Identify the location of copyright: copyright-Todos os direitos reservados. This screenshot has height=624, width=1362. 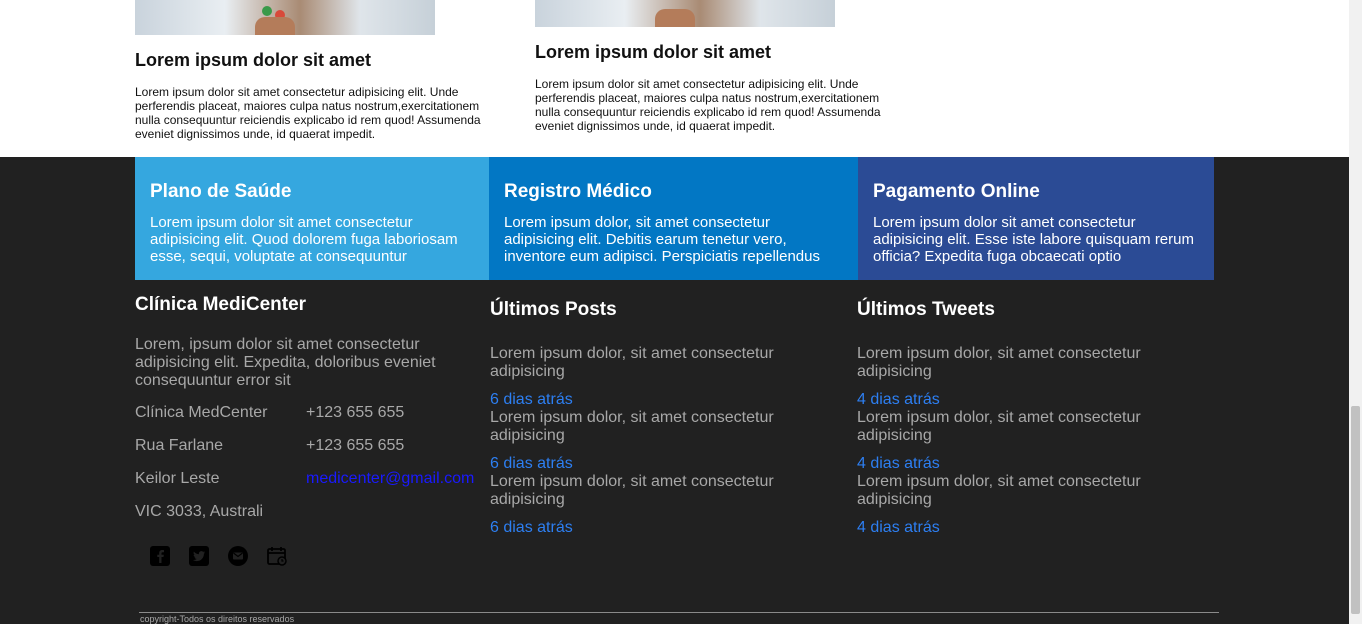
(679, 618).